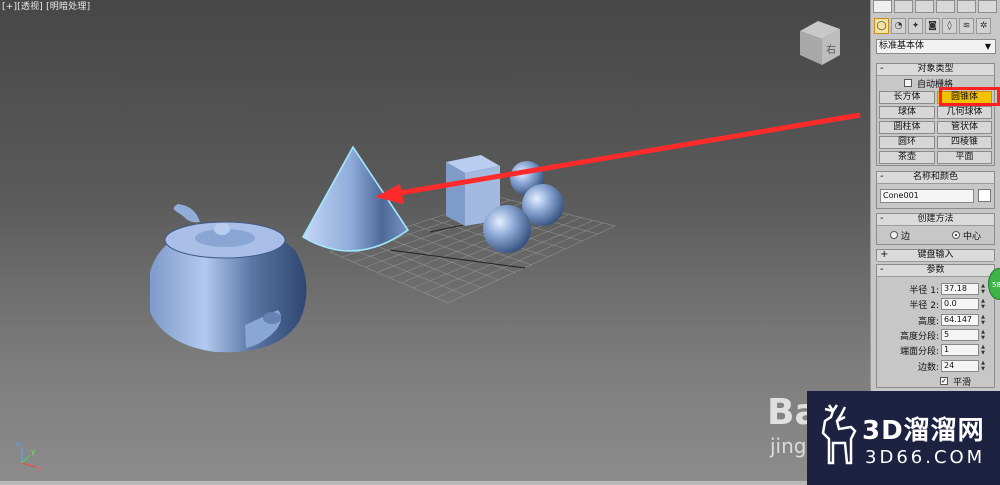 The image size is (1000, 485). What do you see at coordinates (988, 46) in the screenshot?
I see `chevron-down-icon: ▼` at bounding box center [988, 46].